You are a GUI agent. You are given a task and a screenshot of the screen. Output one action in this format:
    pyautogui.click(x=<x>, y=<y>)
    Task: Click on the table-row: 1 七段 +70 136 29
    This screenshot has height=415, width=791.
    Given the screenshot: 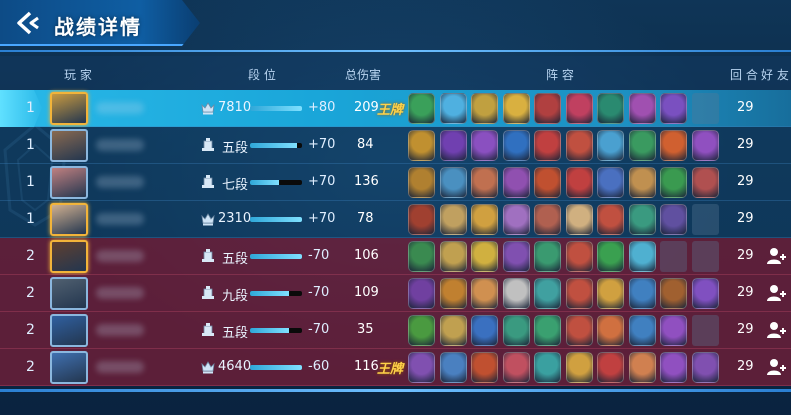 What is the action you would take?
    pyautogui.click(x=395, y=182)
    